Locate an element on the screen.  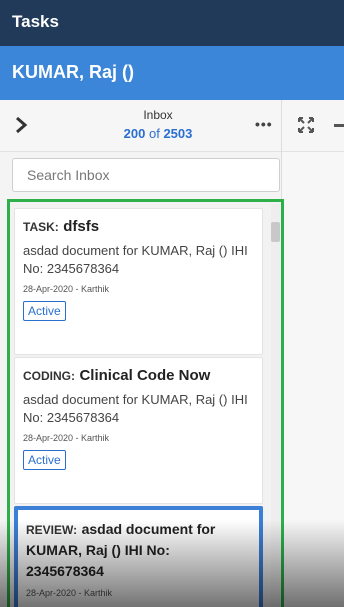
app-header: Tasks is located at coordinates (172, 23).